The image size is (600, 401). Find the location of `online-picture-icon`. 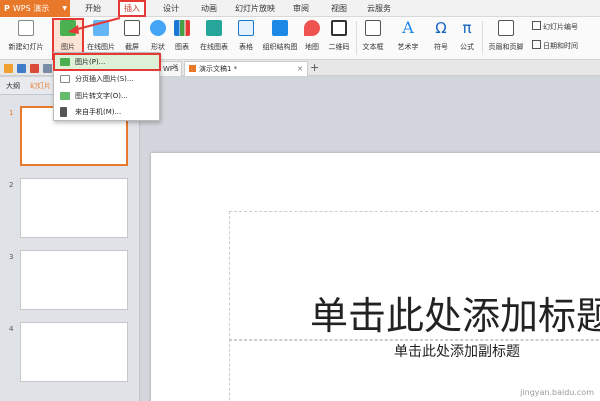

online-picture-icon is located at coordinates (101, 28).